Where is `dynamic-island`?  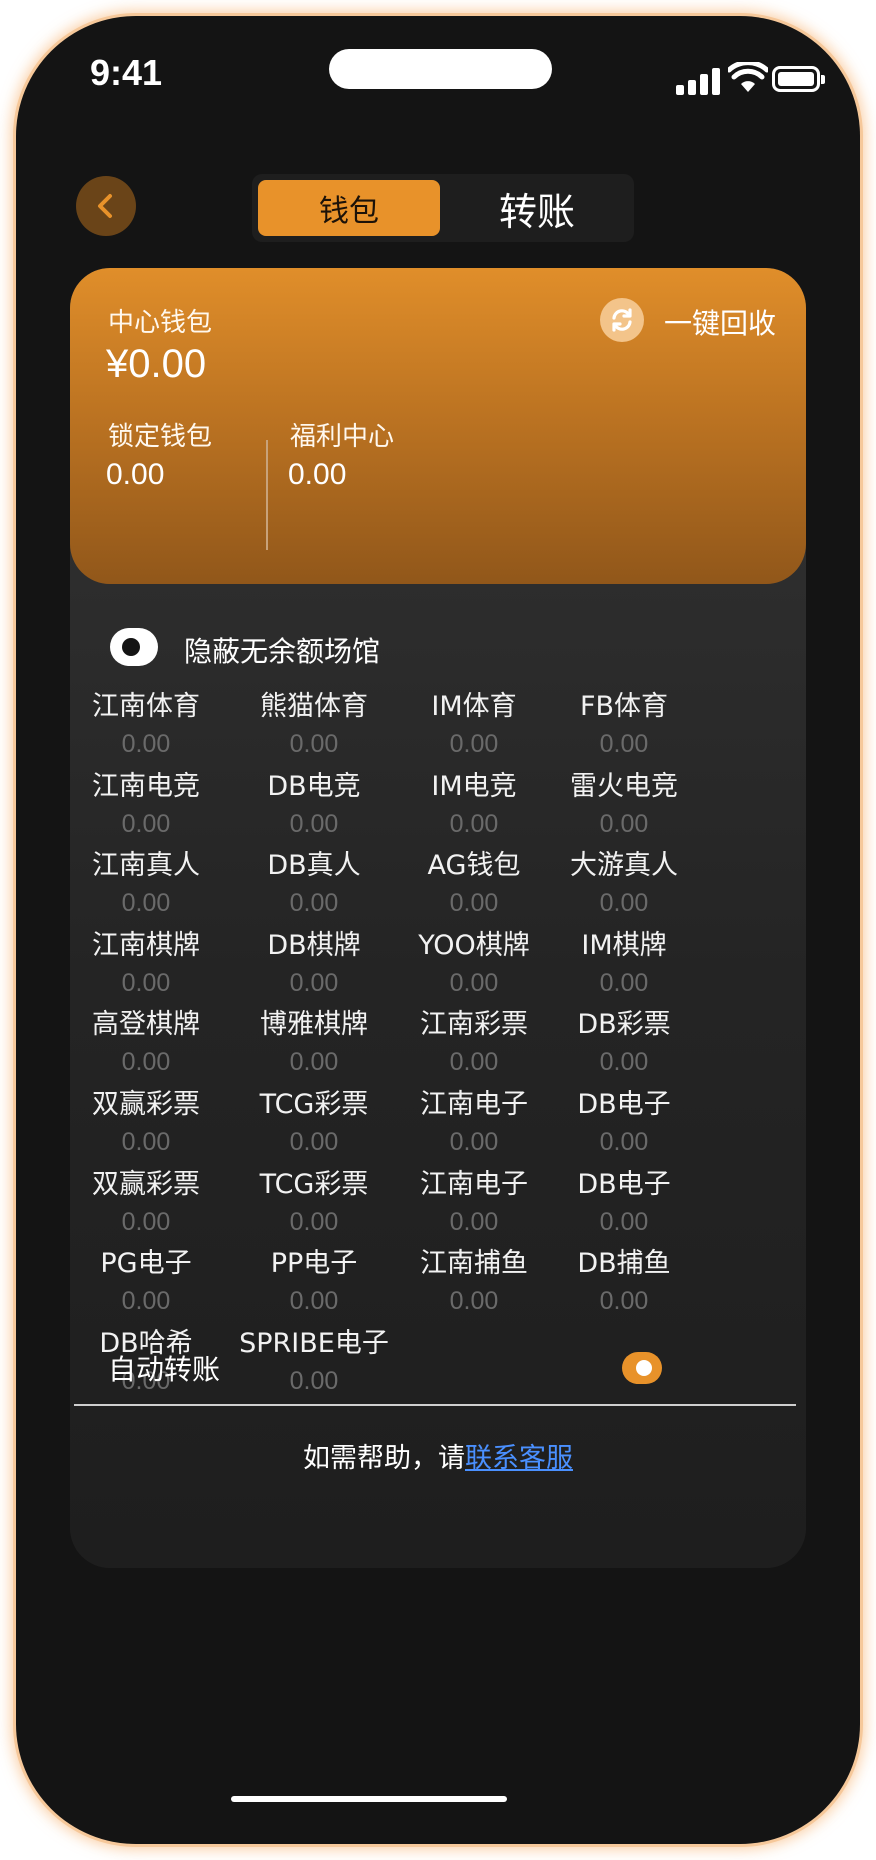 dynamic-island is located at coordinates (440, 69).